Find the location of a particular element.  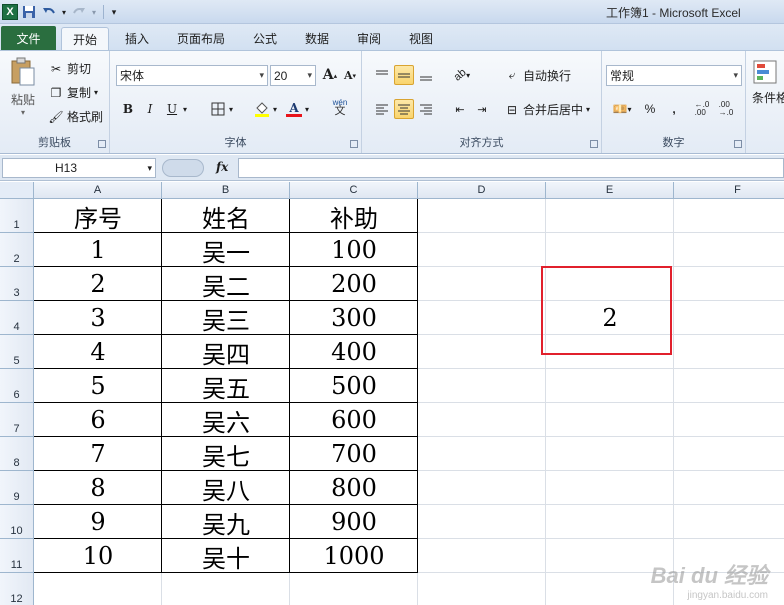

font-size-select: 20 ▾ is located at coordinates (293, 75).